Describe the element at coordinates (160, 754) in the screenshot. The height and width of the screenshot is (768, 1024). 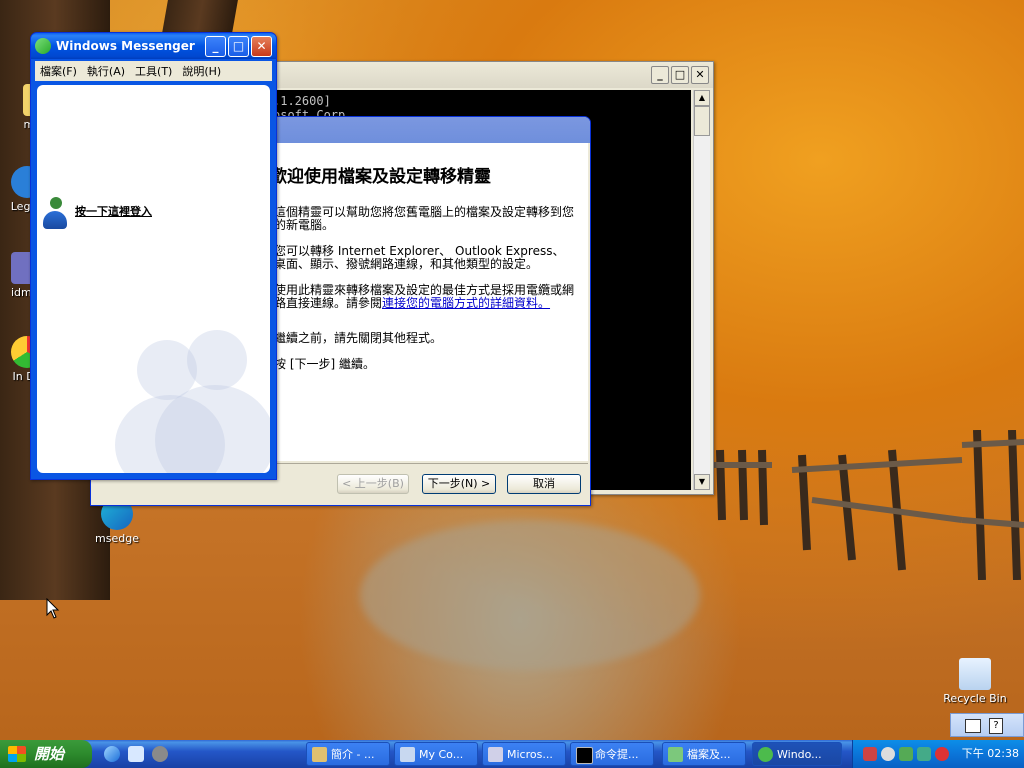
I see `app-quicklaunch-icon` at that location.